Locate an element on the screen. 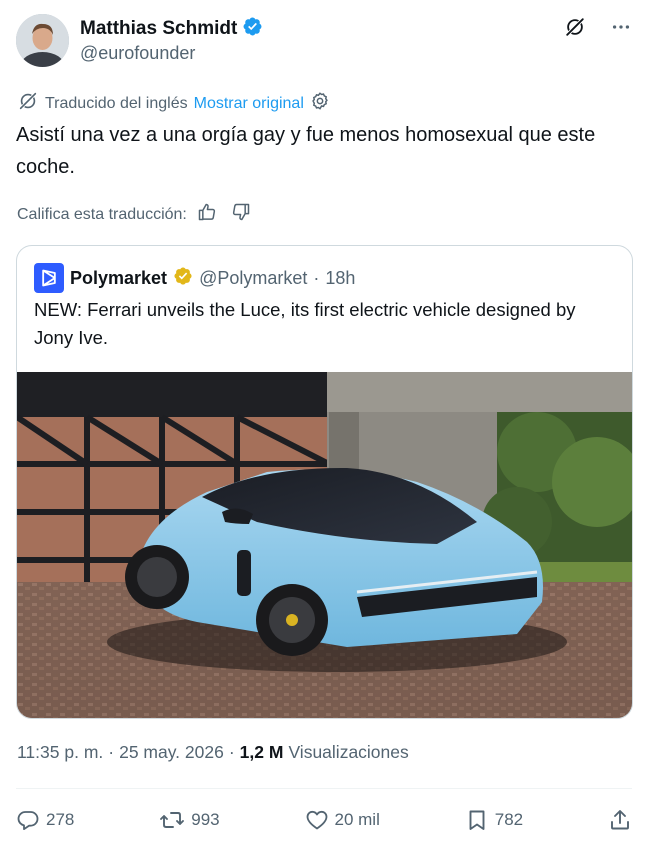  quoted-author-handle: @Polymarket is located at coordinates (253, 278).